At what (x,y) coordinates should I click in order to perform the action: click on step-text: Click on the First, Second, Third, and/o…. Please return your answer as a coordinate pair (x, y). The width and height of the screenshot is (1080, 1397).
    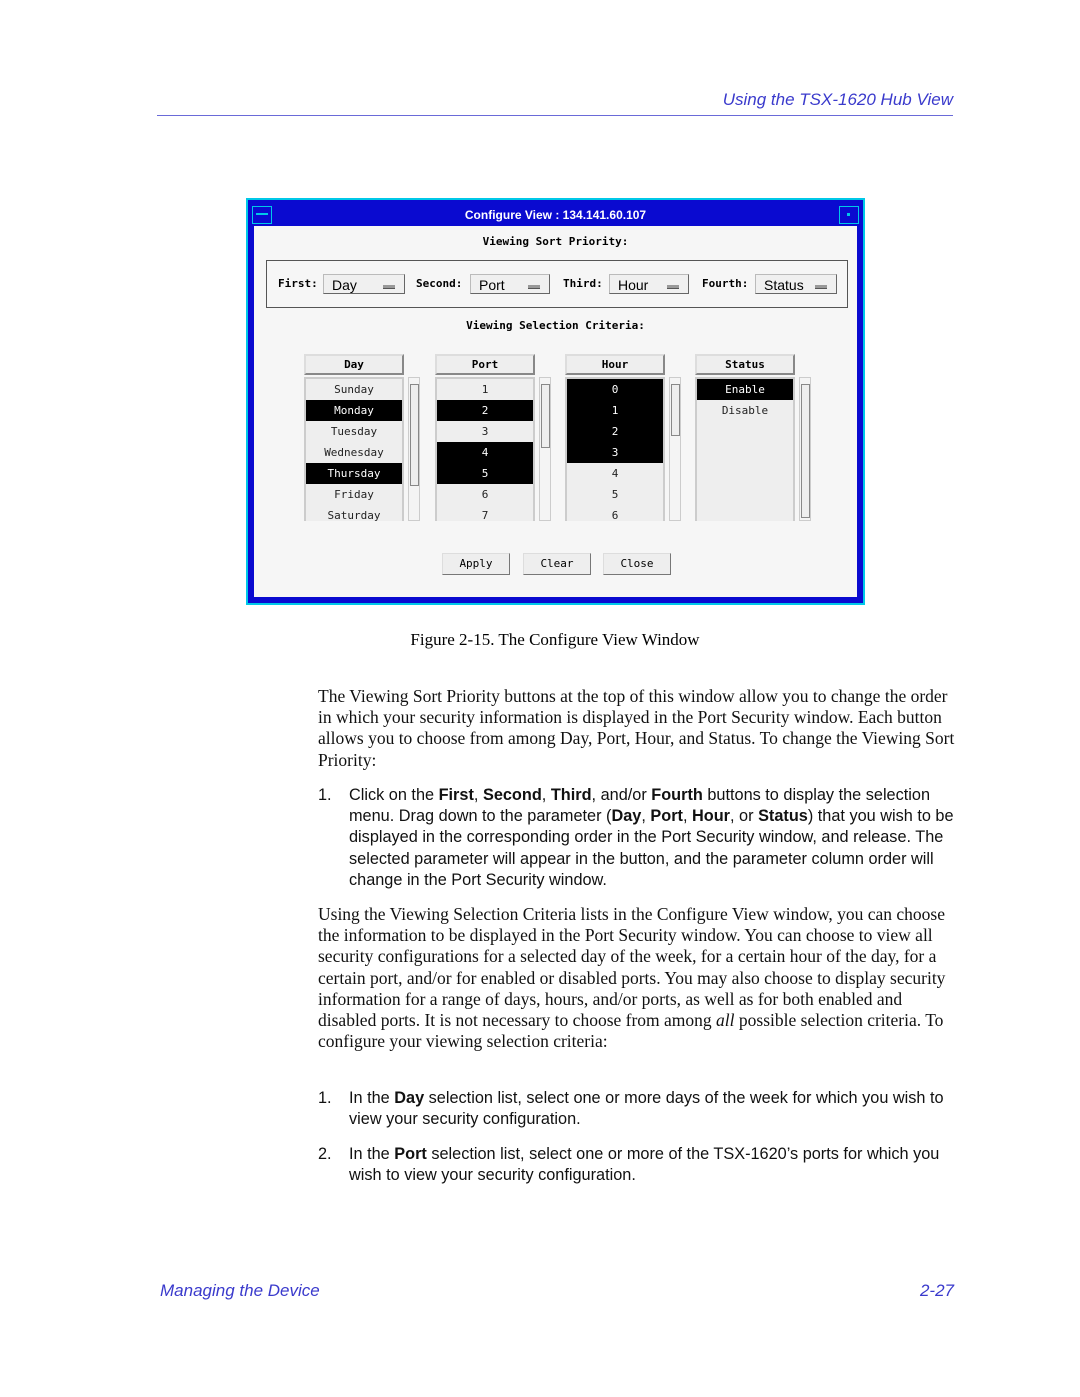
    Looking at the image, I should click on (653, 838).